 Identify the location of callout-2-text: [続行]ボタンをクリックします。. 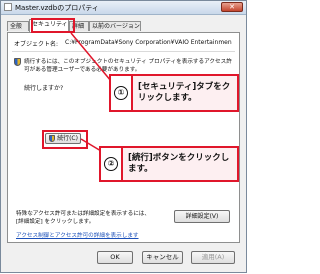
(179, 163).